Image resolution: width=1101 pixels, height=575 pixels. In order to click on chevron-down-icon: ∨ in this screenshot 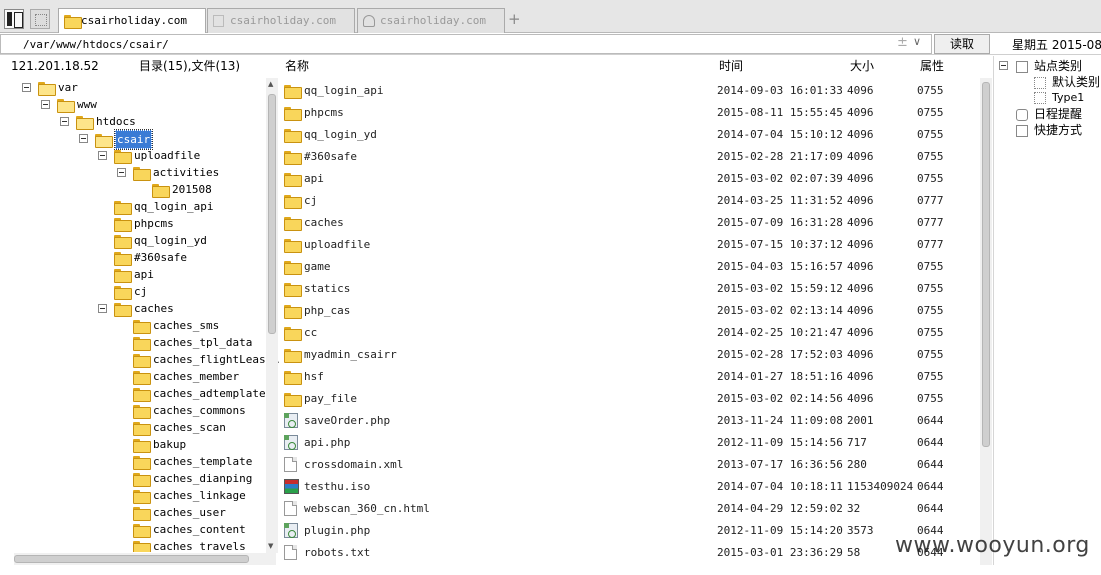, I will do `click(917, 41)`.